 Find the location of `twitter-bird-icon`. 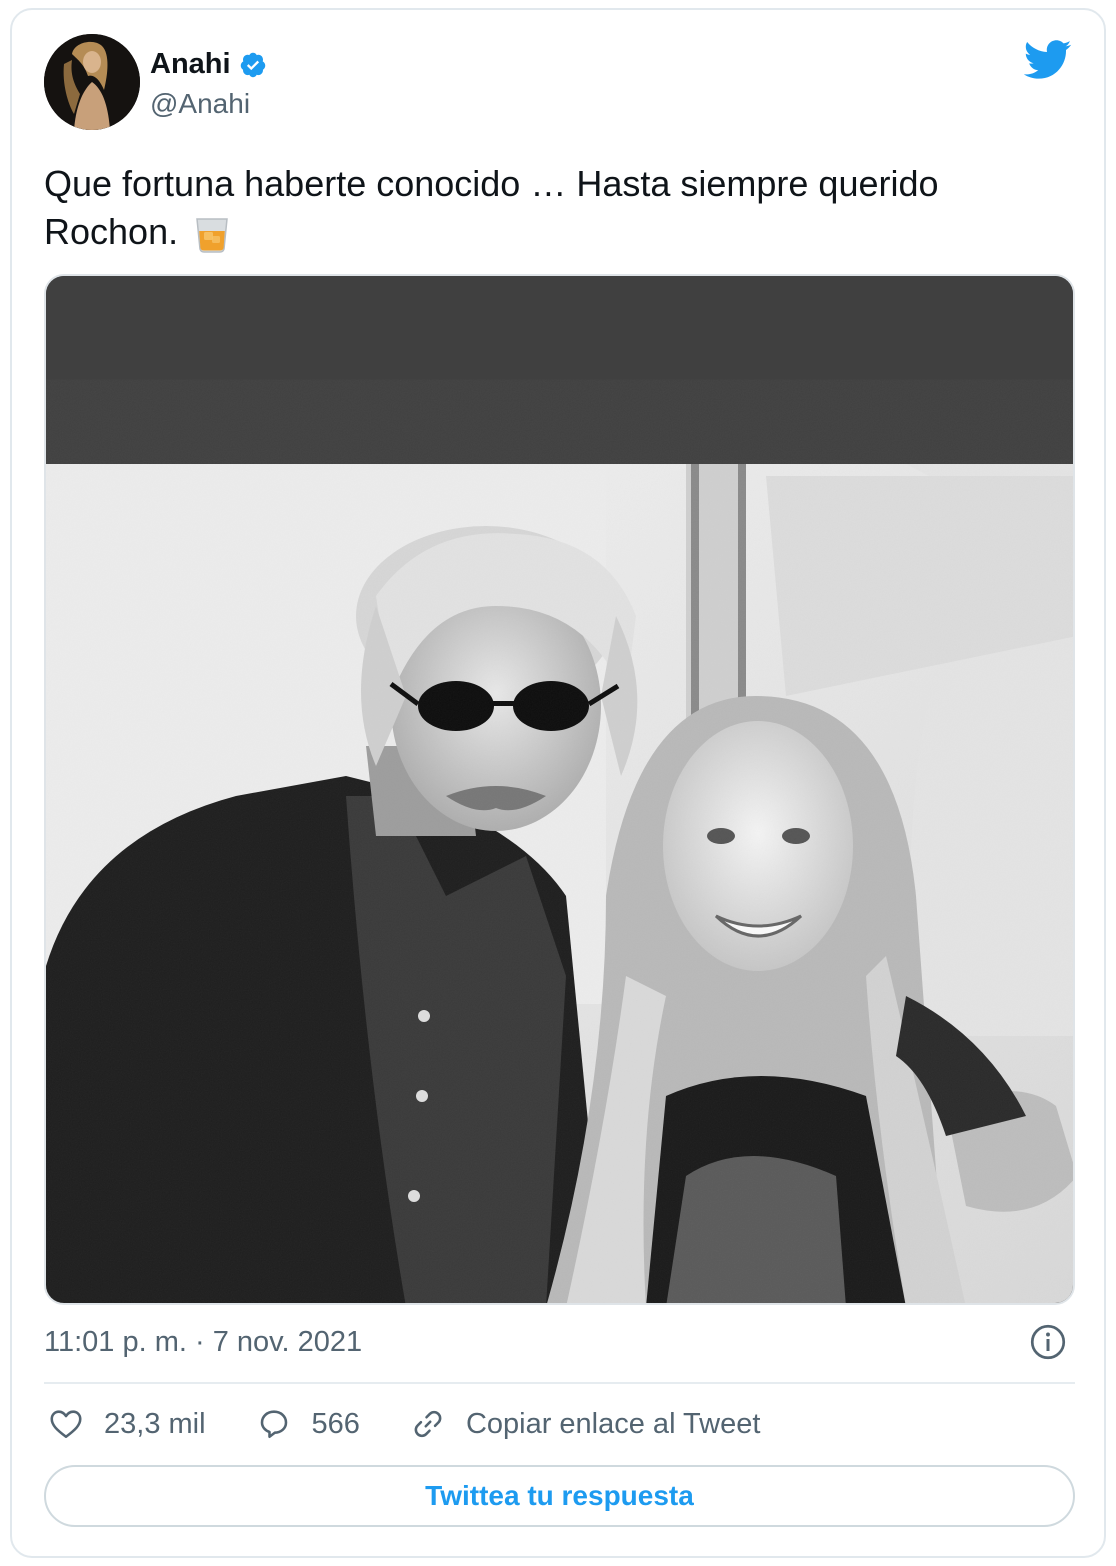

twitter-bird-icon is located at coordinates (1048, 60).